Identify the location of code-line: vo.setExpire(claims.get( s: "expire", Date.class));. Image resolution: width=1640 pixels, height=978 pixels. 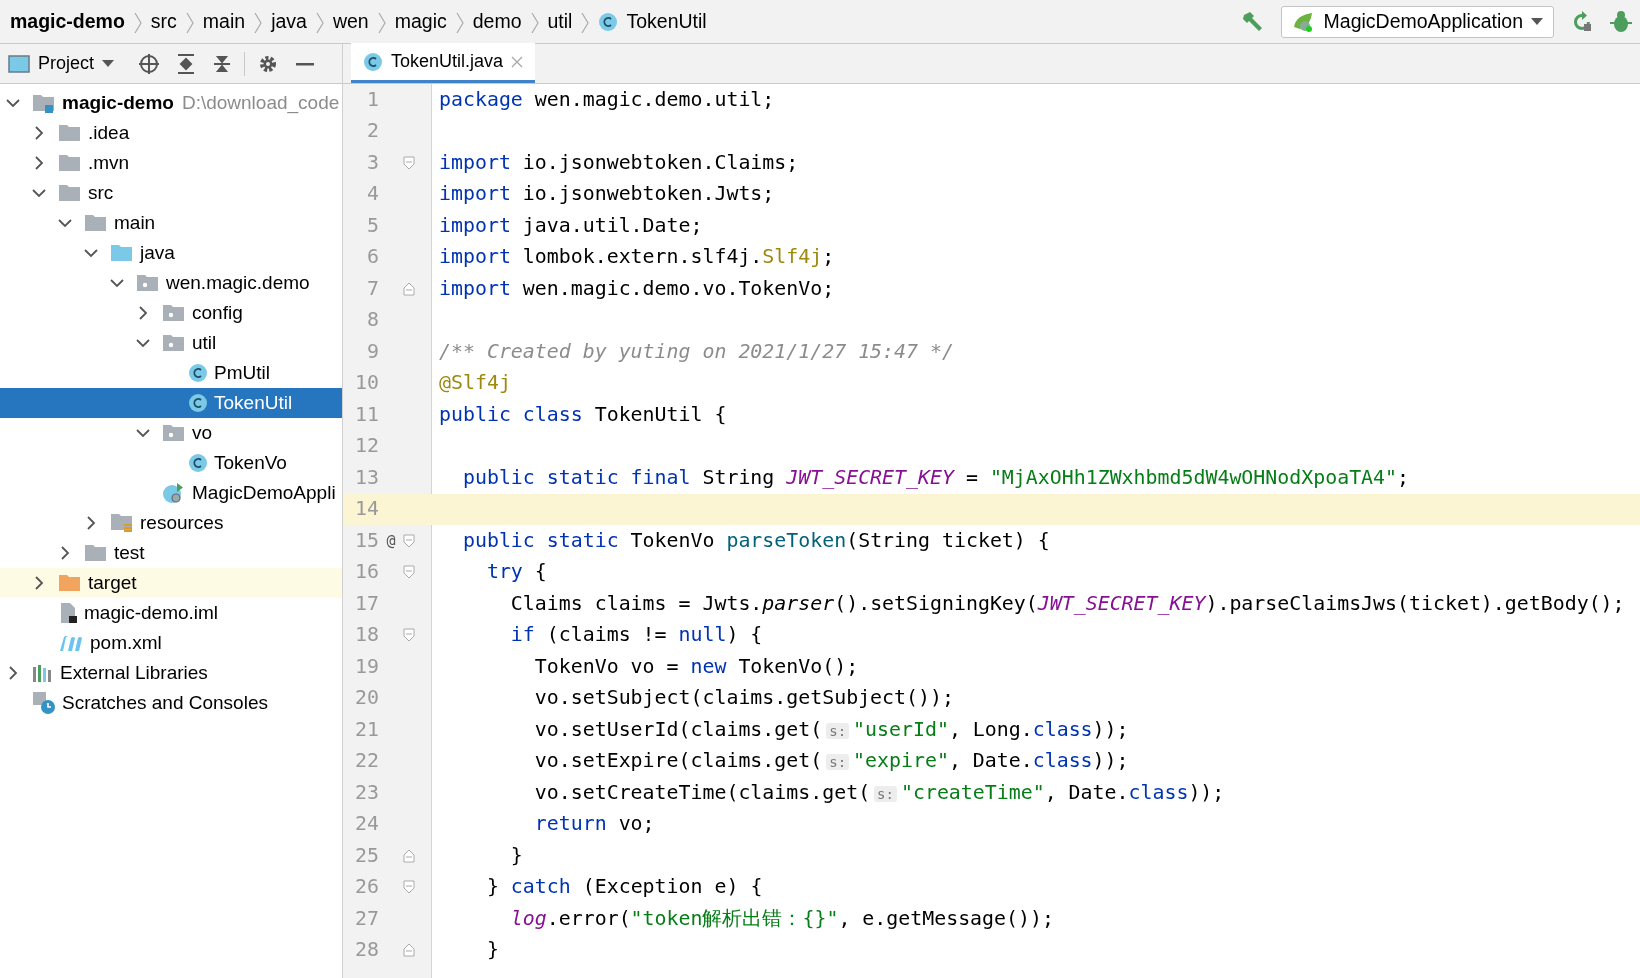
(831, 761).